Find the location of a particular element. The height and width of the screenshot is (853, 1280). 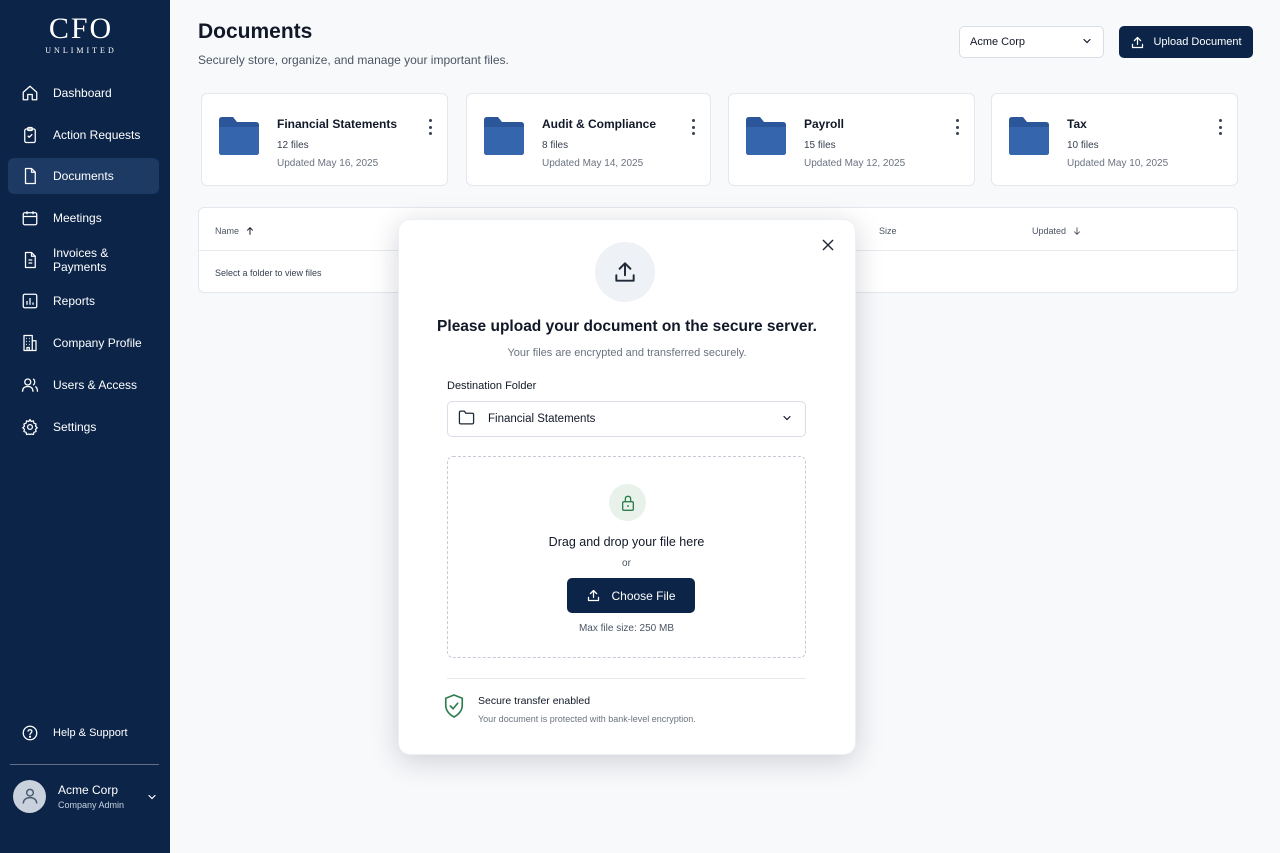

upload-document-button: Upload Document is located at coordinates (1186, 42).